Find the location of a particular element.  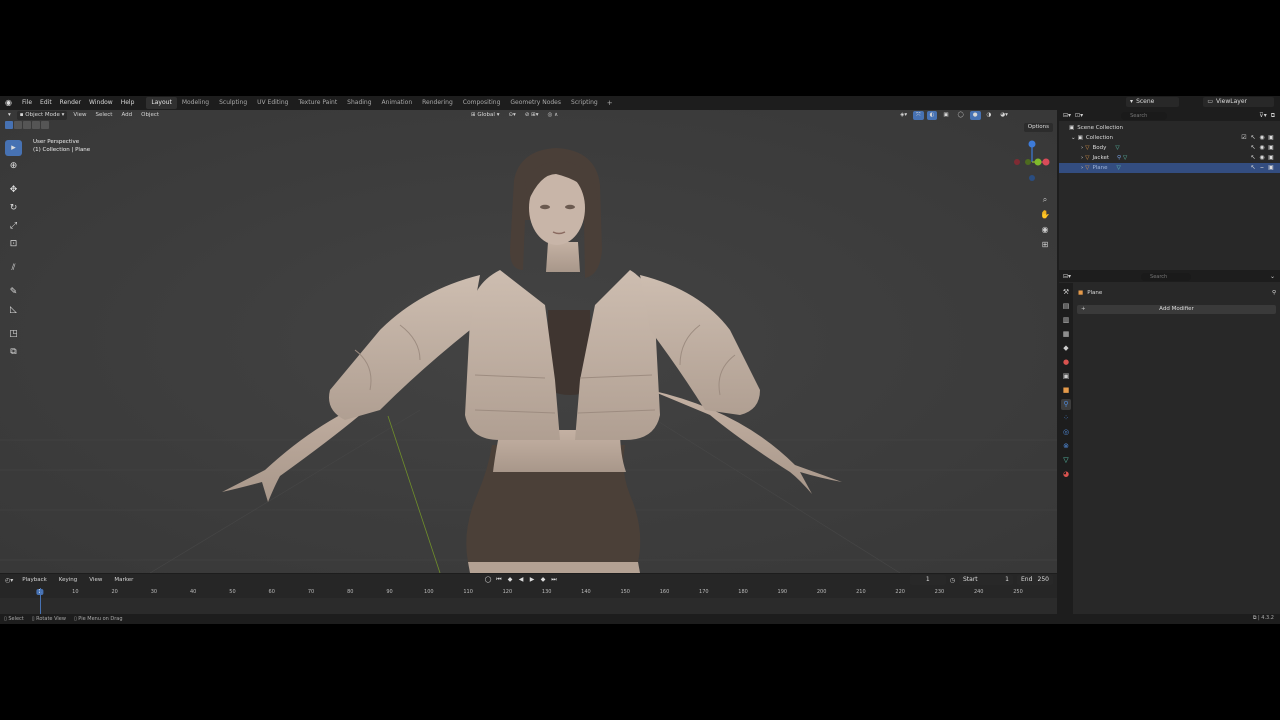

eye-closed-icon: ⌣ is located at coordinates (1262, 168).